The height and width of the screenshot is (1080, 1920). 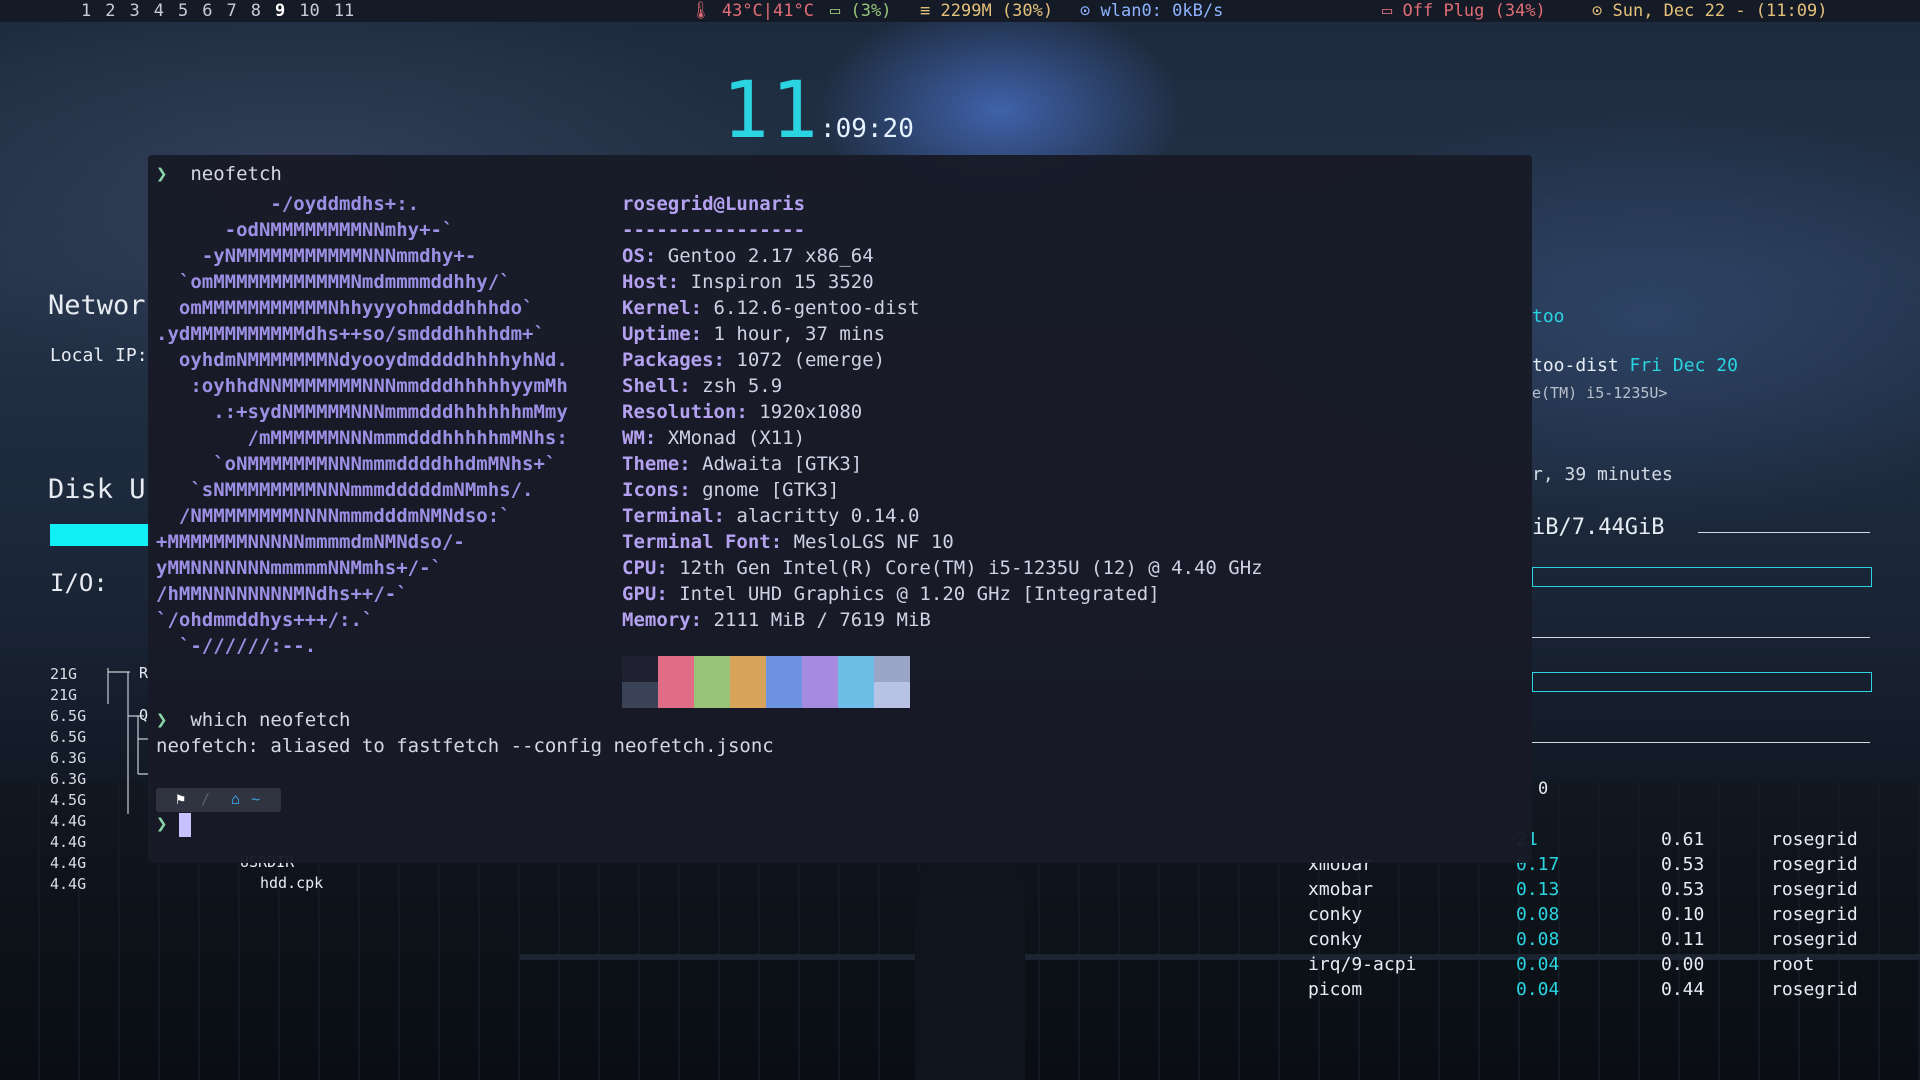 I want to click on workspace-6: 6, so click(x=207, y=11).